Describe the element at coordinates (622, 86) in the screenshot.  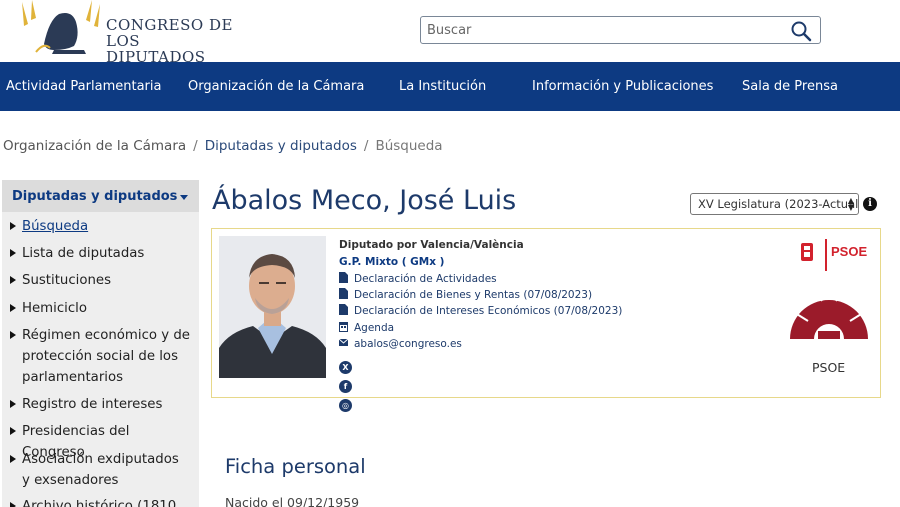
I see `nav-item-informacion-publicaciones: Información y Publicaciones` at that location.